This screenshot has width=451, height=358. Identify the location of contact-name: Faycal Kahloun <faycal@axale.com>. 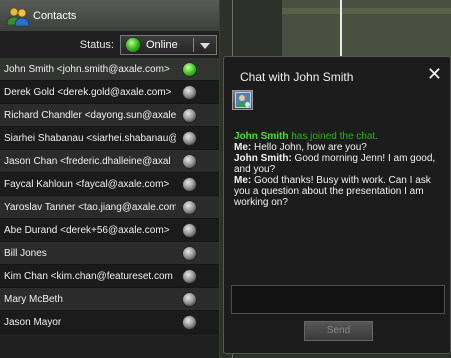
(87, 184).